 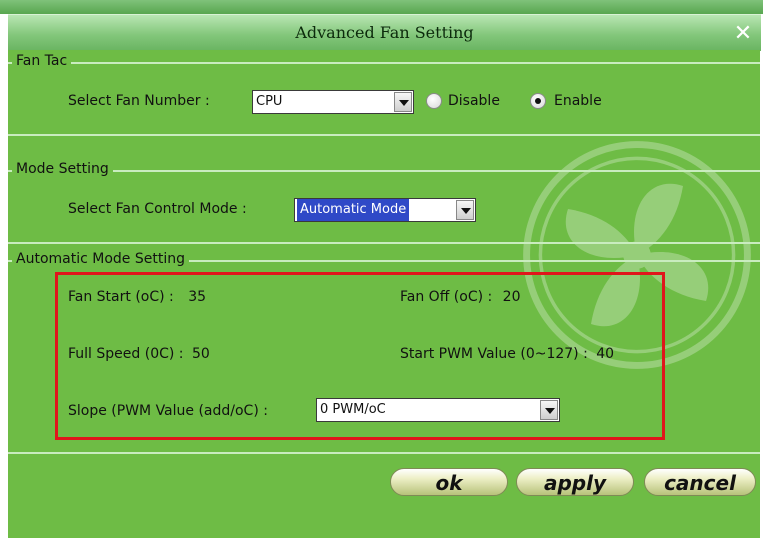 What do you see at coordinates (700, 482) in the screenshot?
I see `cancel-button: cancel` at bounding box center [700, 482].